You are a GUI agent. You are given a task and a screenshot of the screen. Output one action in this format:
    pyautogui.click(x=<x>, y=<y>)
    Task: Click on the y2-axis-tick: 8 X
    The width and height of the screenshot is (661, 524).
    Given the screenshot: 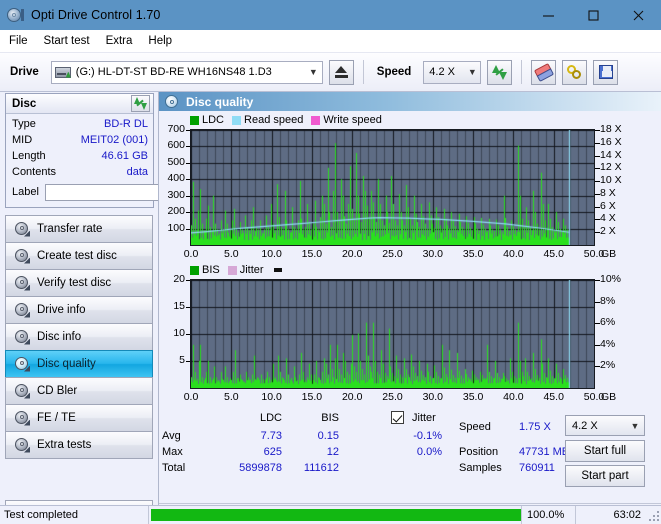 What is the action you would take?
    pyautogui.click(x=608, y=192)
    